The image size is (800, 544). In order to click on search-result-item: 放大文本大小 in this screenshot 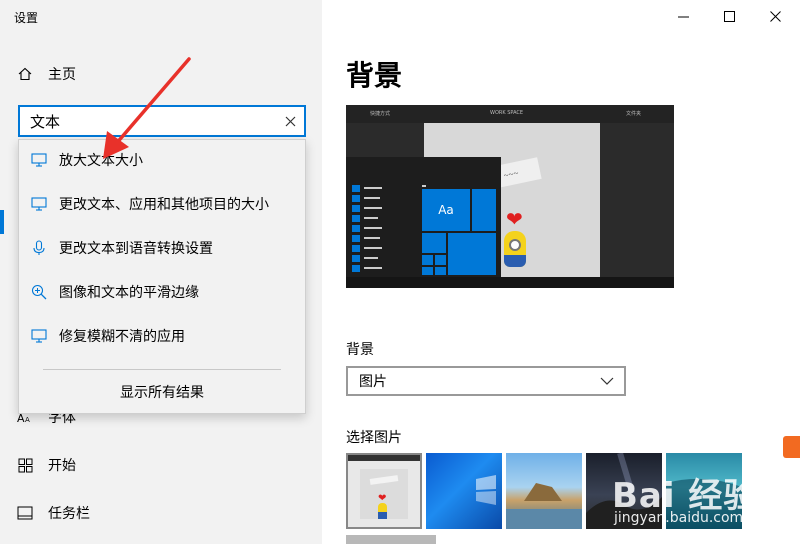, I will do `click(162, 160)`.